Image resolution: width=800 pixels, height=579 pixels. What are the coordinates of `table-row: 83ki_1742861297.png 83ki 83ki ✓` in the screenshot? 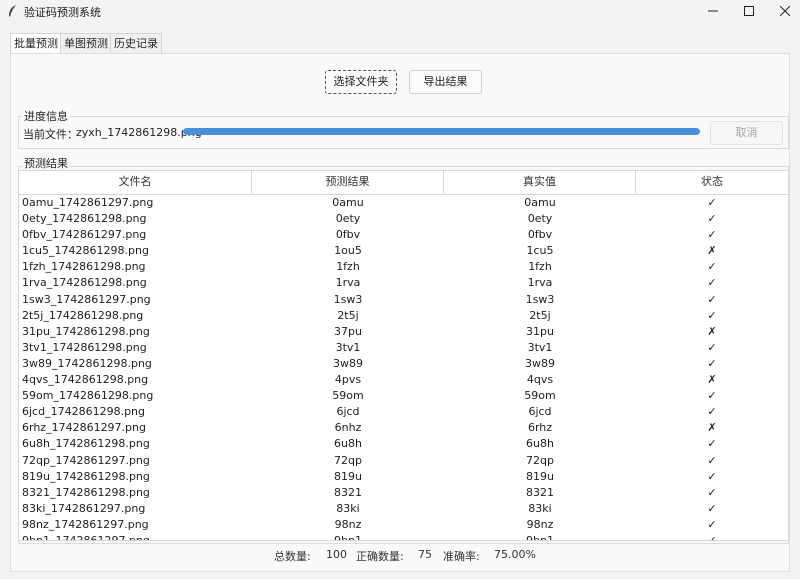 It's located at (403, 509).